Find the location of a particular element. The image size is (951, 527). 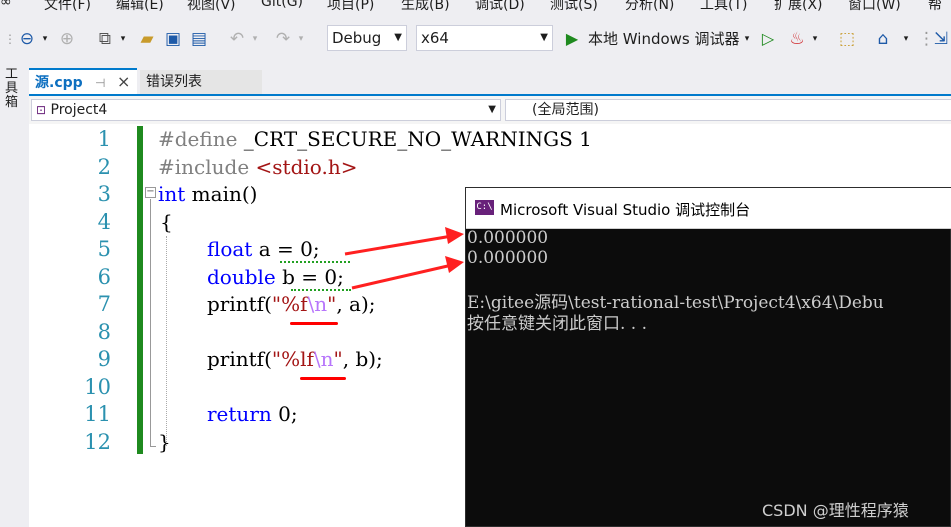

close-icon: × is located at coordinates (123, 82).